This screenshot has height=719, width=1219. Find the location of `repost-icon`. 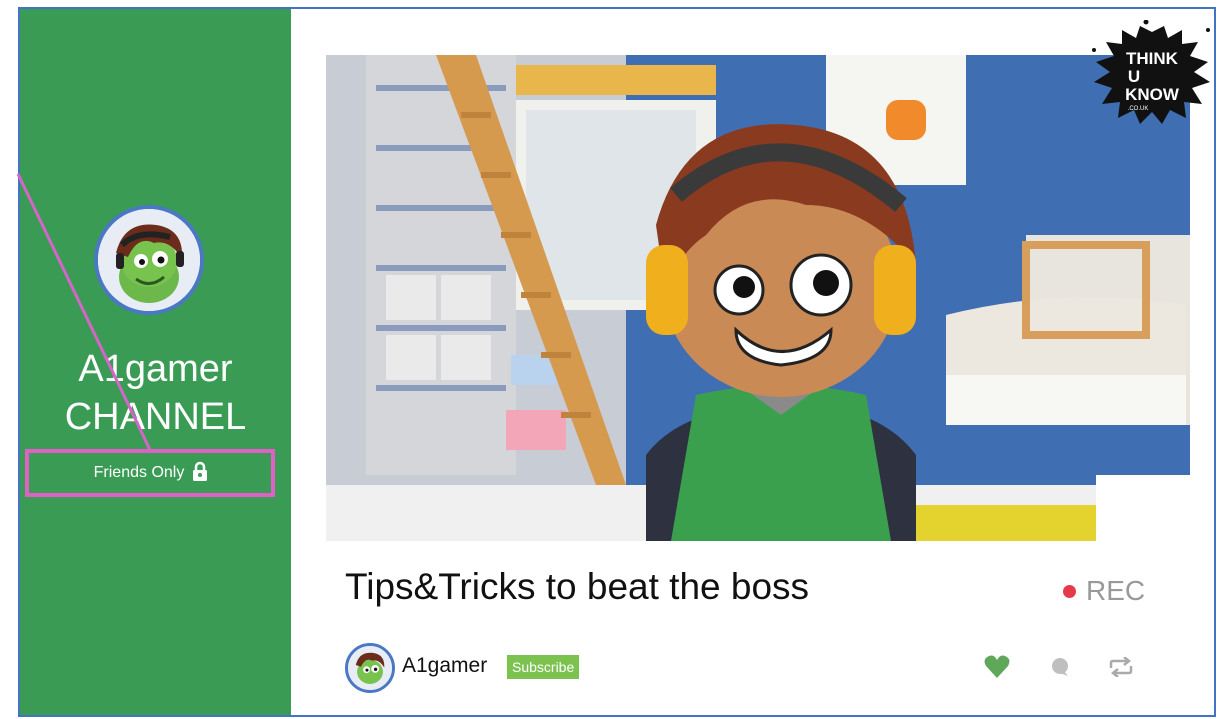

repost-icon is located at coordinates (1121, 667).